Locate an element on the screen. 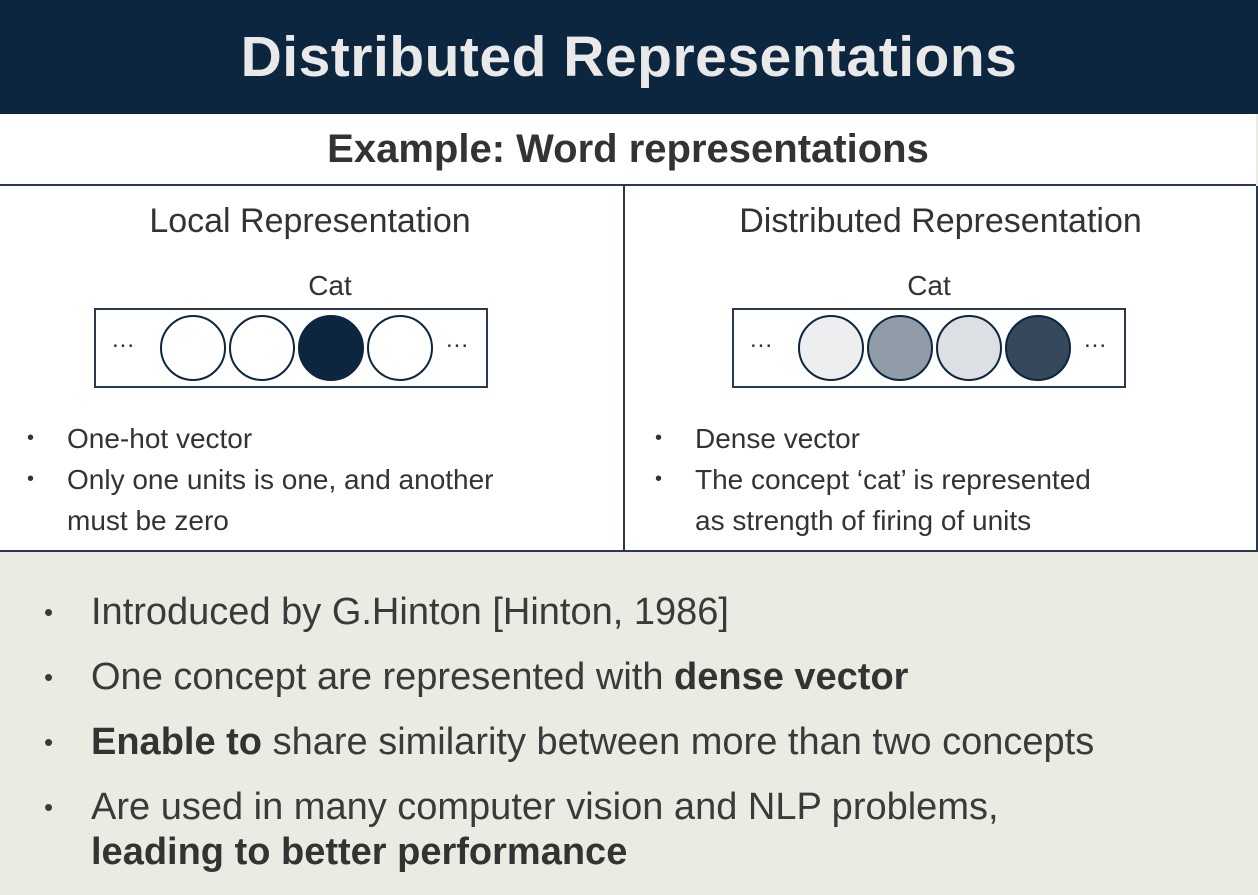 The height and width of the screenshot is (895, 1258). slide-title: Distributed Representations is located at coordinates (629, 57).